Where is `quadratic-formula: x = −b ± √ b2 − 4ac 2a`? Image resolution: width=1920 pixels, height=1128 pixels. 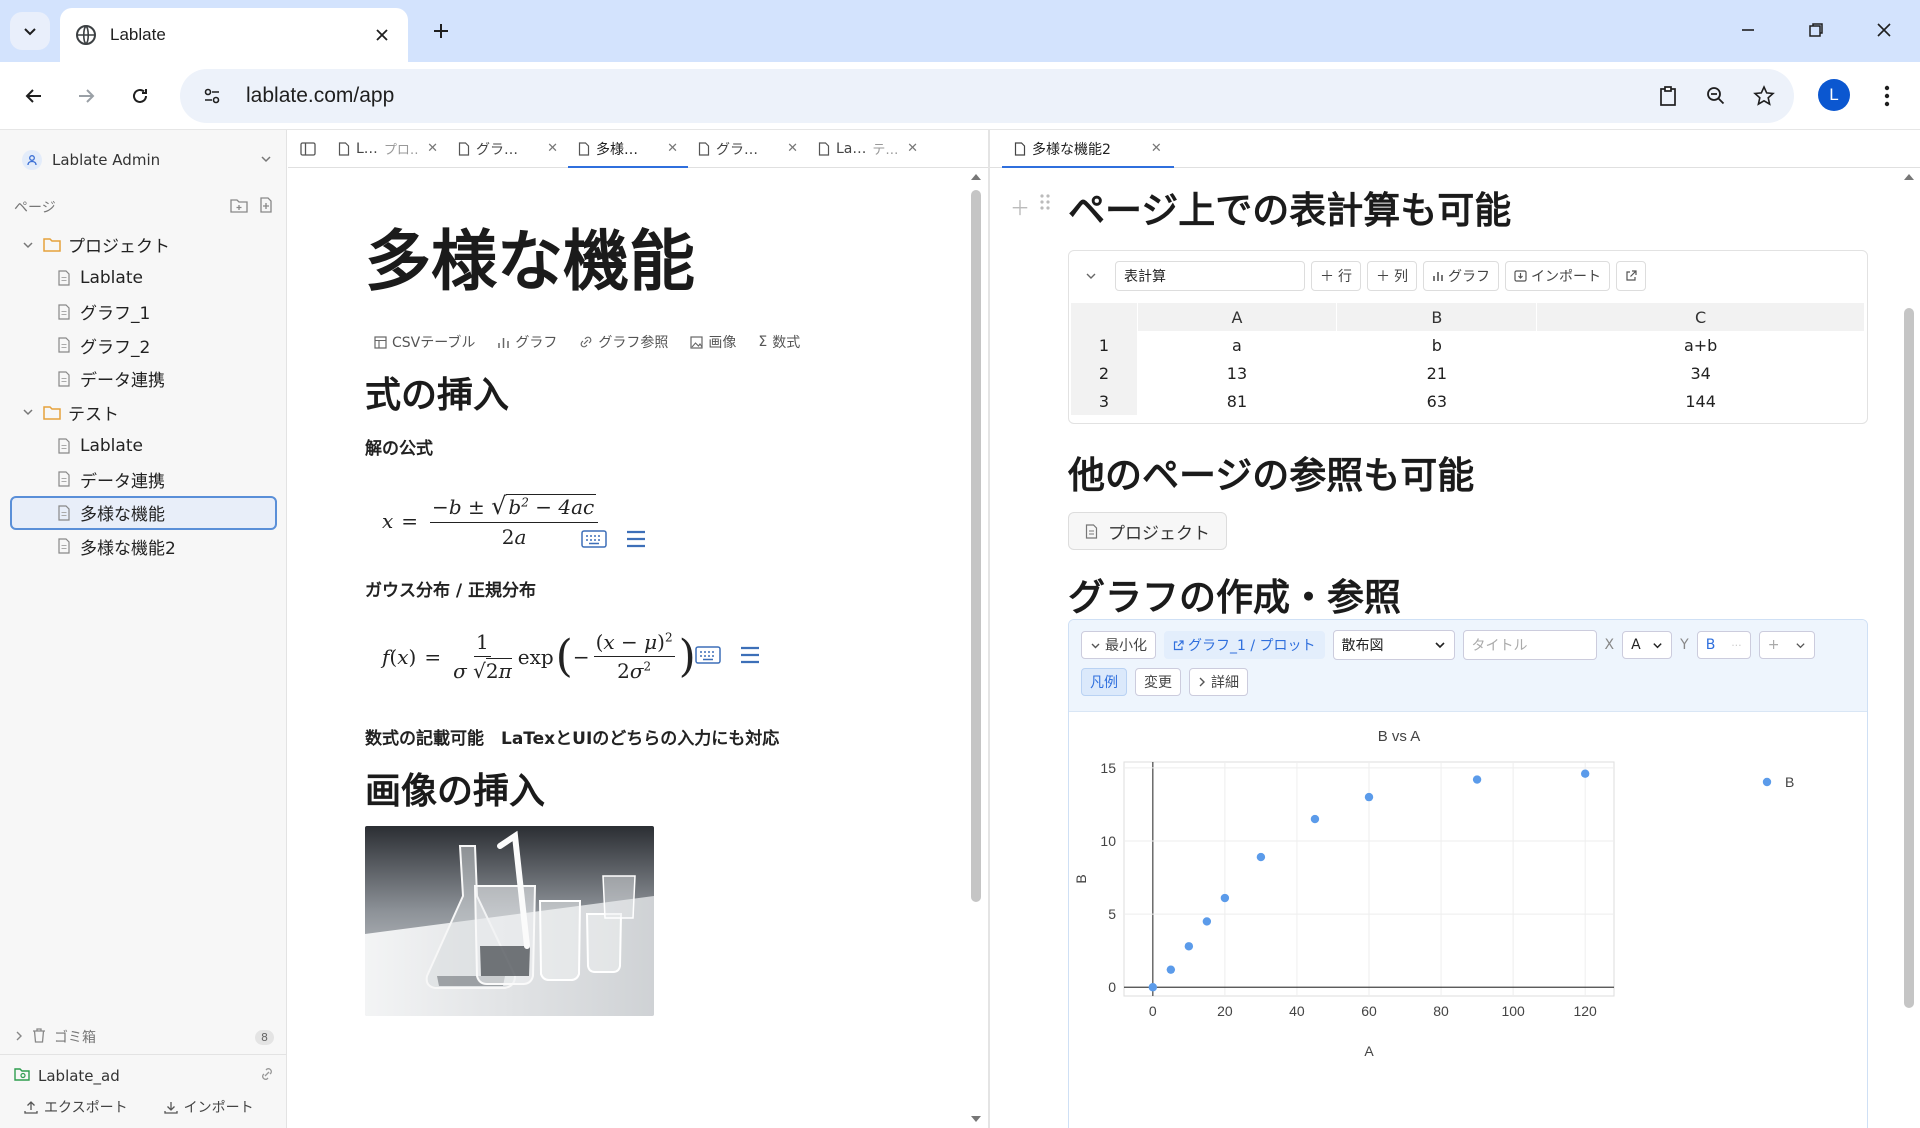
quadratic-formula: x = −b ± √ b2 − 4ac 2a is located at coordinates (492, 520).